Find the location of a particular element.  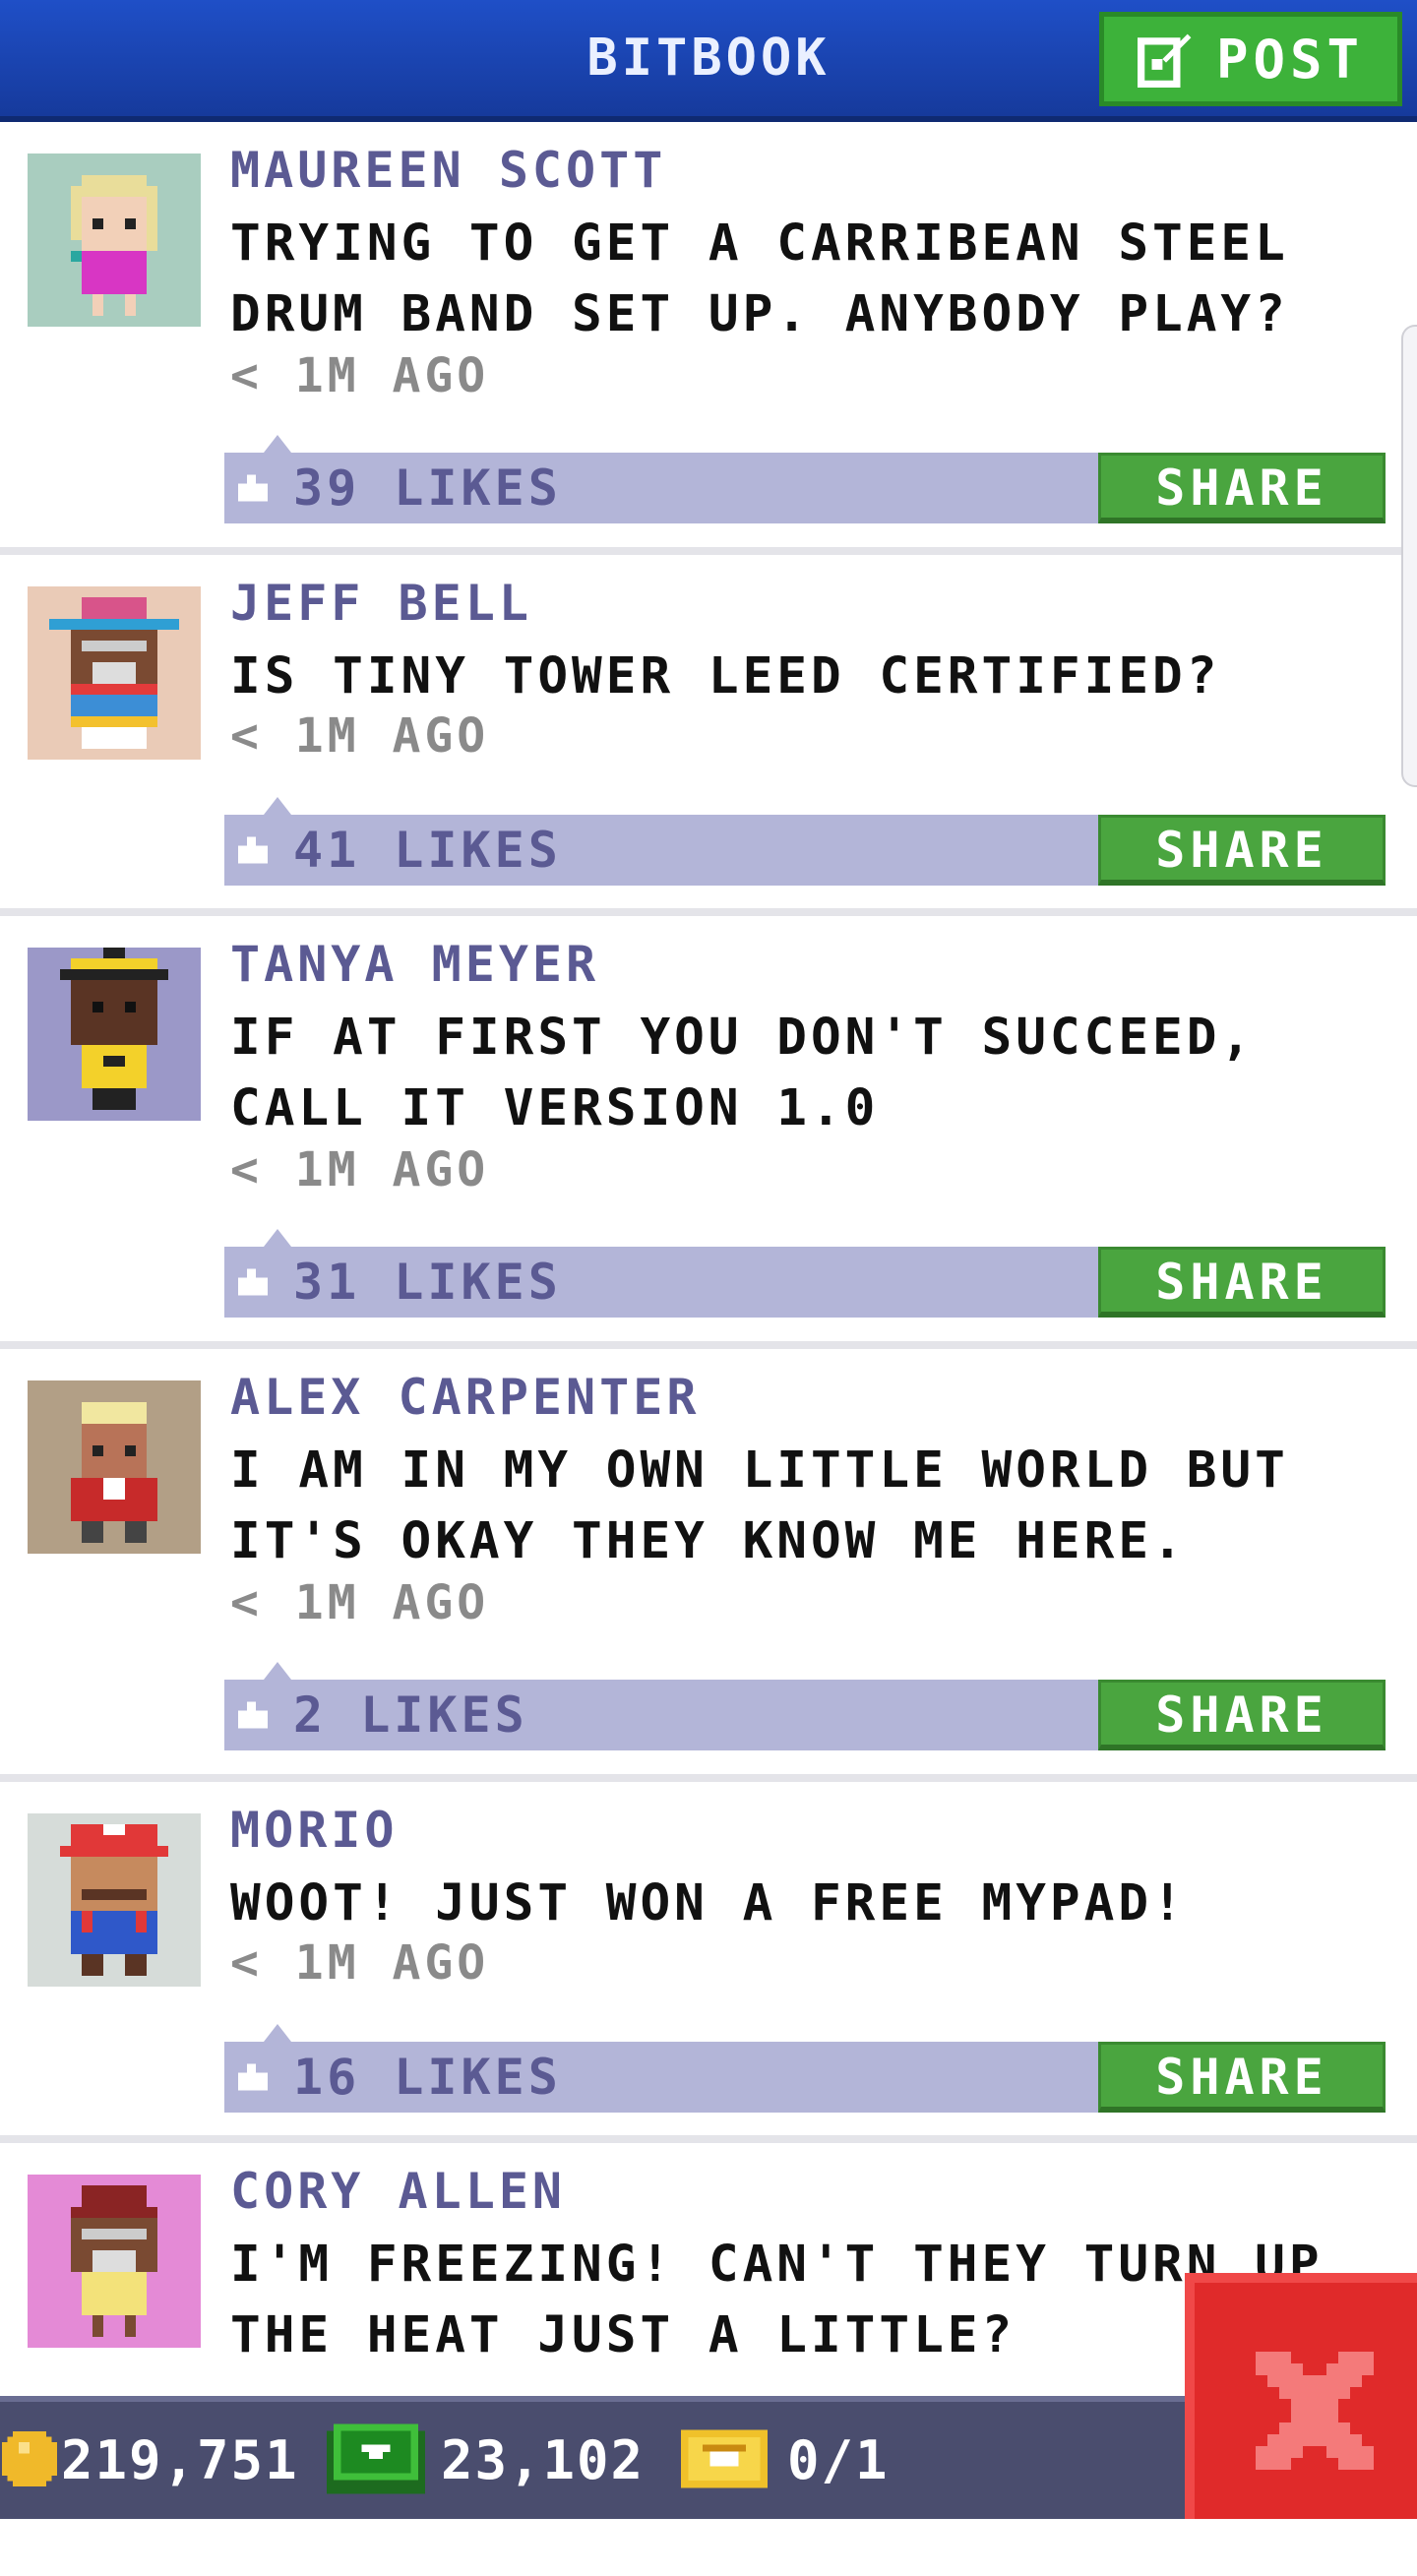

post-author: MORIO is located at coordinates (314, 1830).